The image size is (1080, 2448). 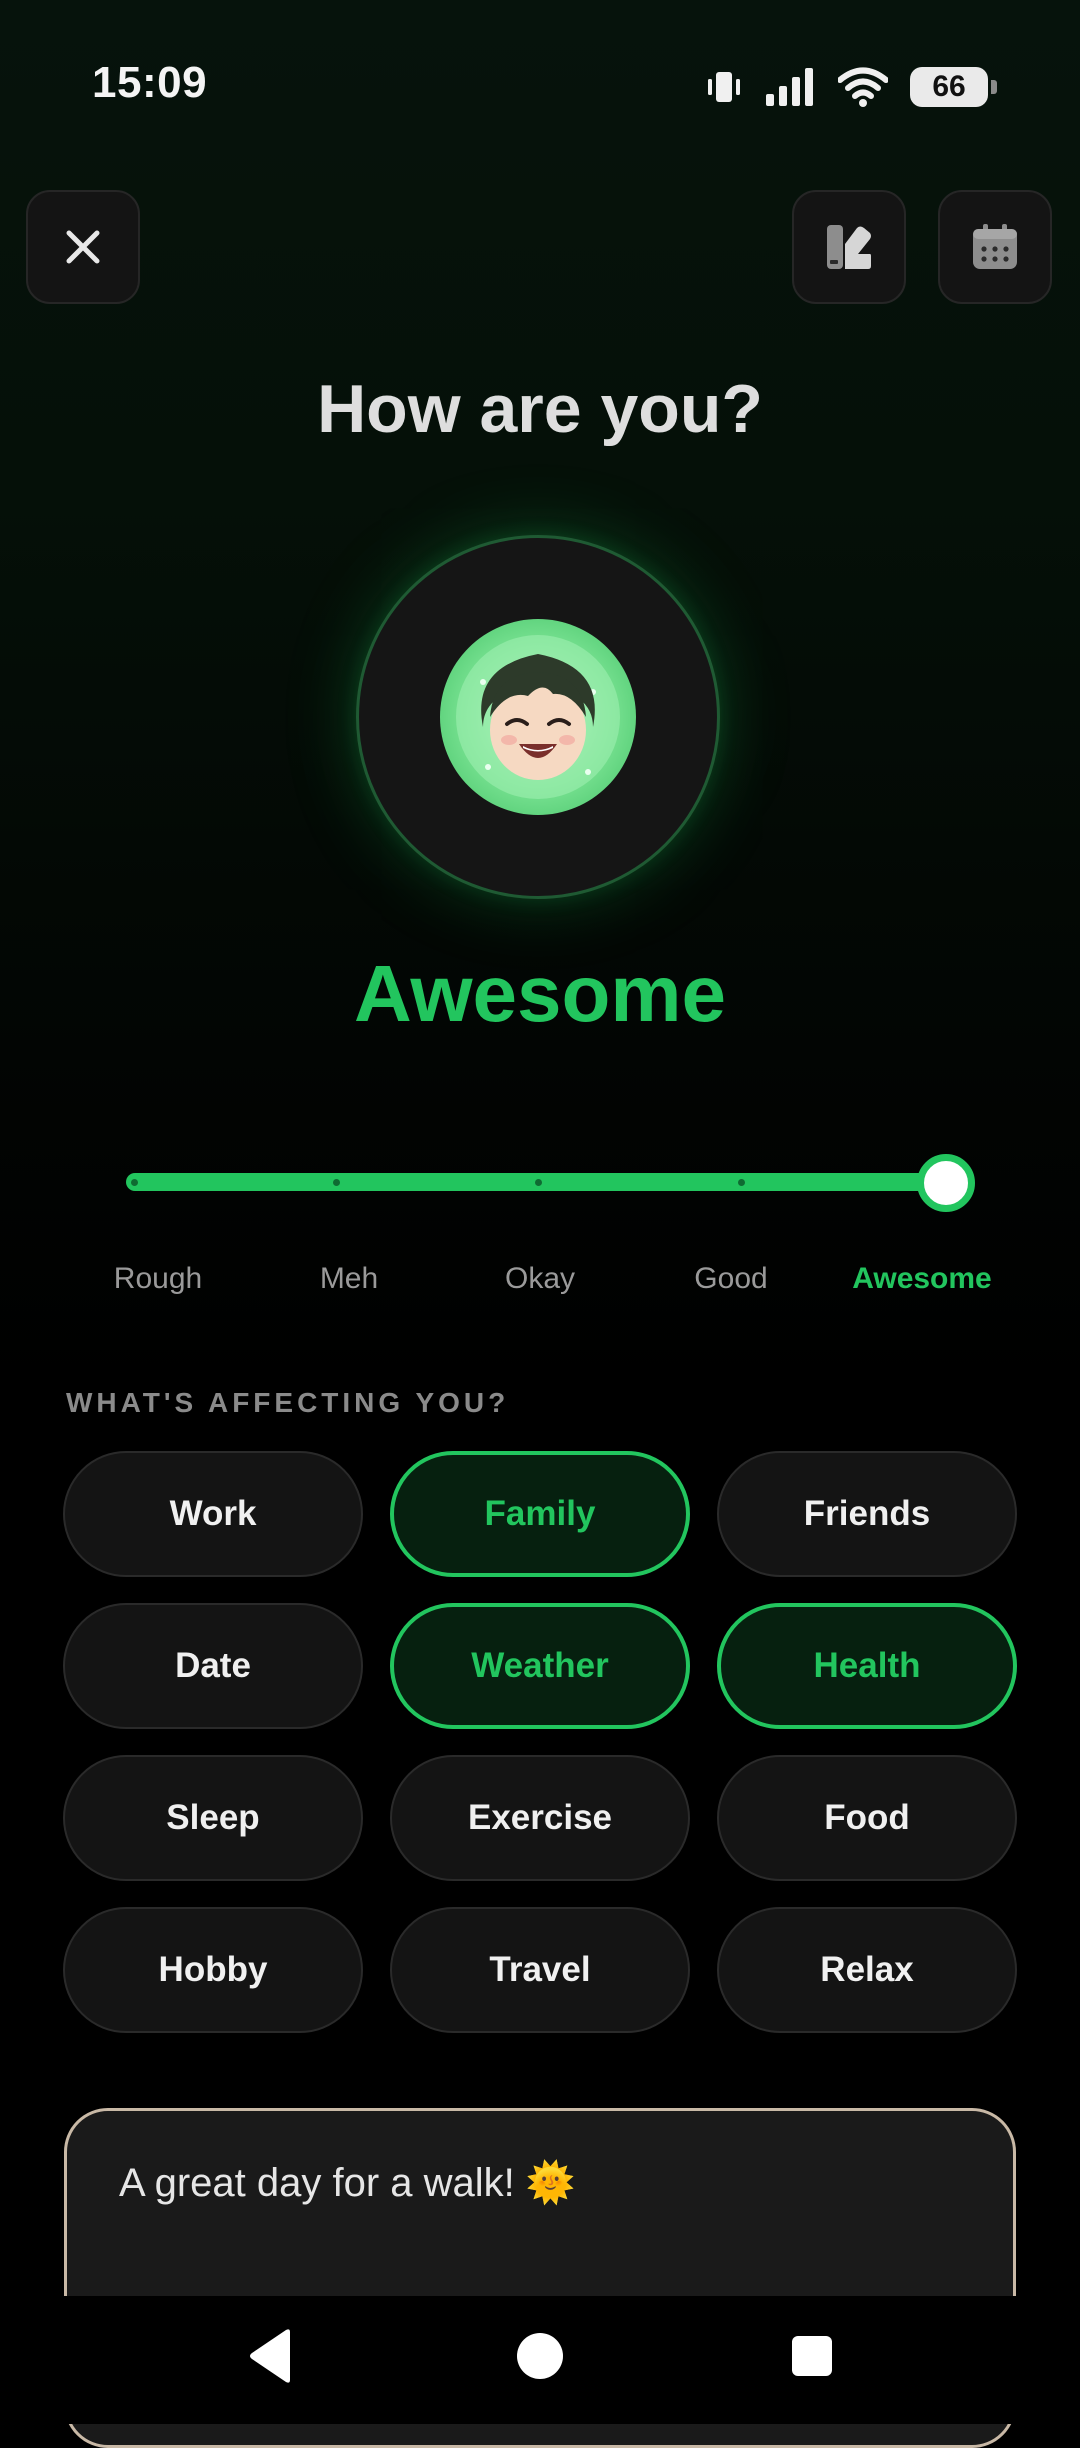 I want to click on status-icons: 66, so click(x=851, y=87).